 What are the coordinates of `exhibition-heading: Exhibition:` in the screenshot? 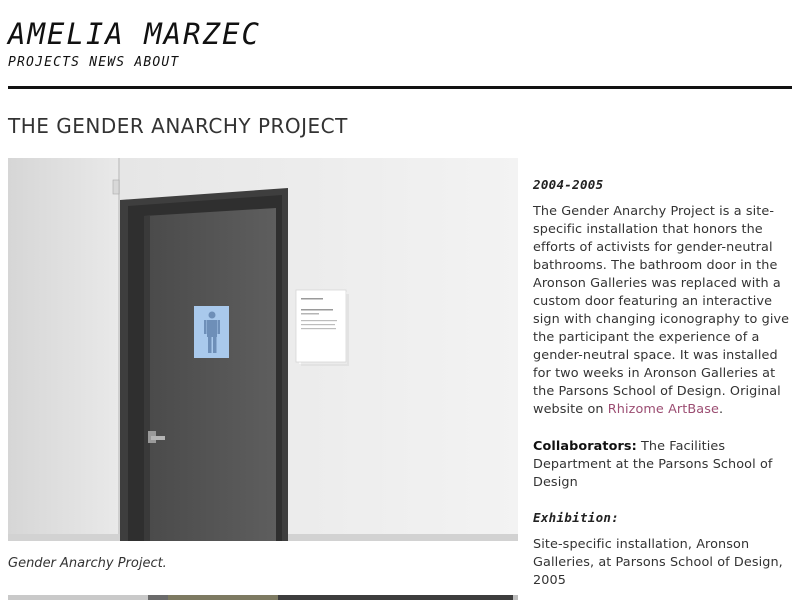 It's located at (576, 517).